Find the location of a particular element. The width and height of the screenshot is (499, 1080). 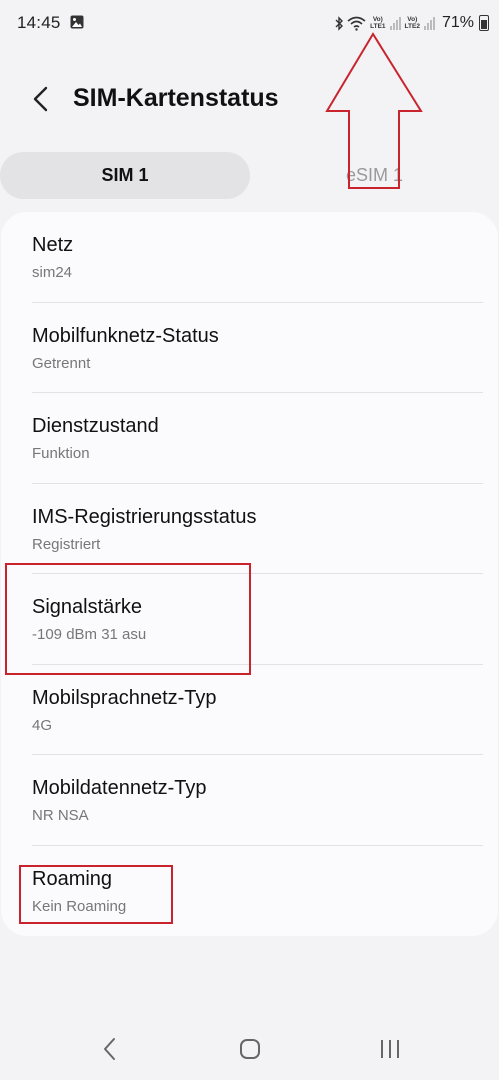

list-item-dienstzustand: Dienstzustand Funktion is located at coordinates (249, 438).